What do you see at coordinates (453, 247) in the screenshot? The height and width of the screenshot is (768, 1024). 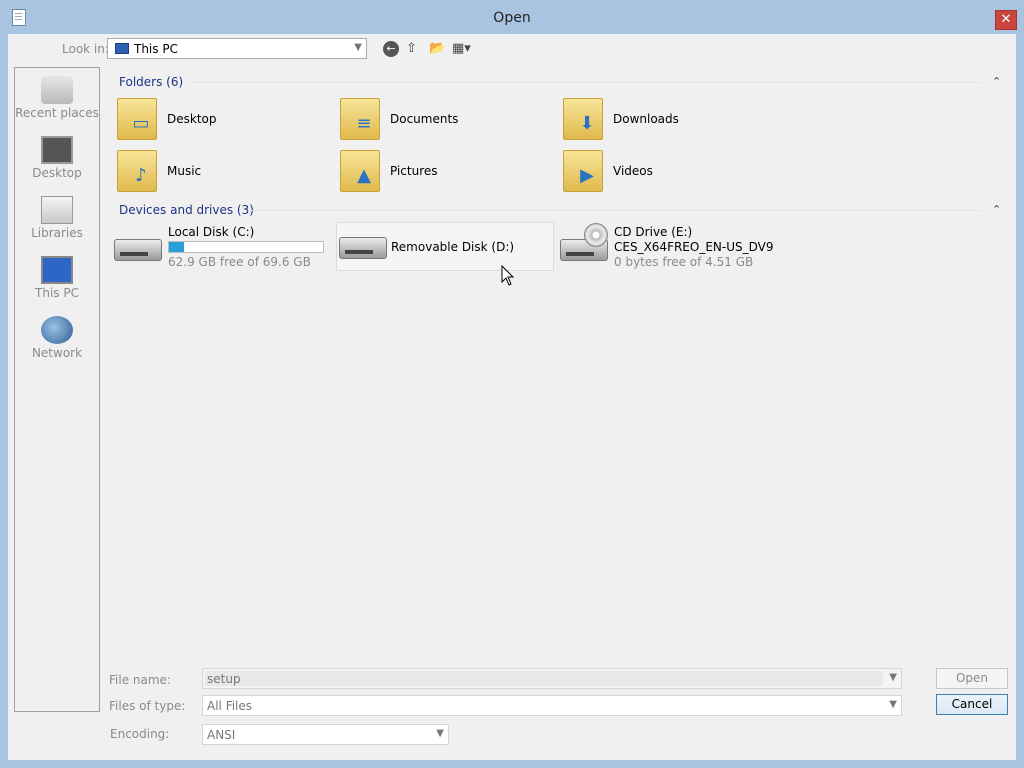 I see `drive-name: Removable Disk (D:)` at bounding box center [453, 247].